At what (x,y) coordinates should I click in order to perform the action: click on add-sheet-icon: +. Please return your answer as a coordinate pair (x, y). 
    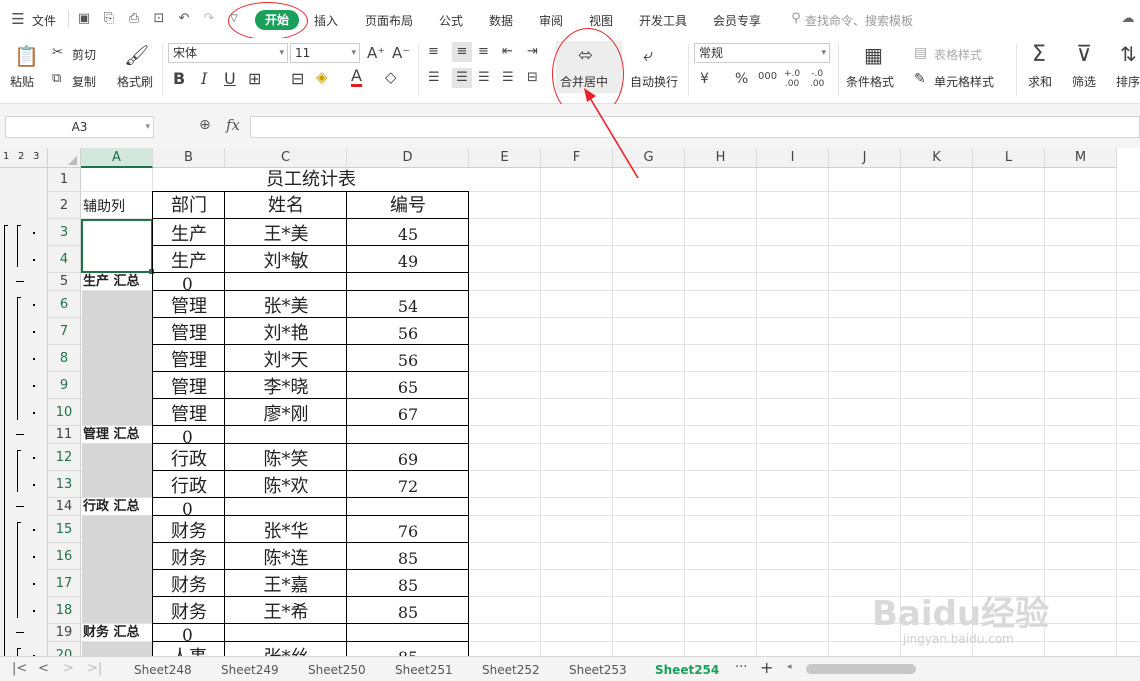
    Looking at the image, I should click on (766, 667).